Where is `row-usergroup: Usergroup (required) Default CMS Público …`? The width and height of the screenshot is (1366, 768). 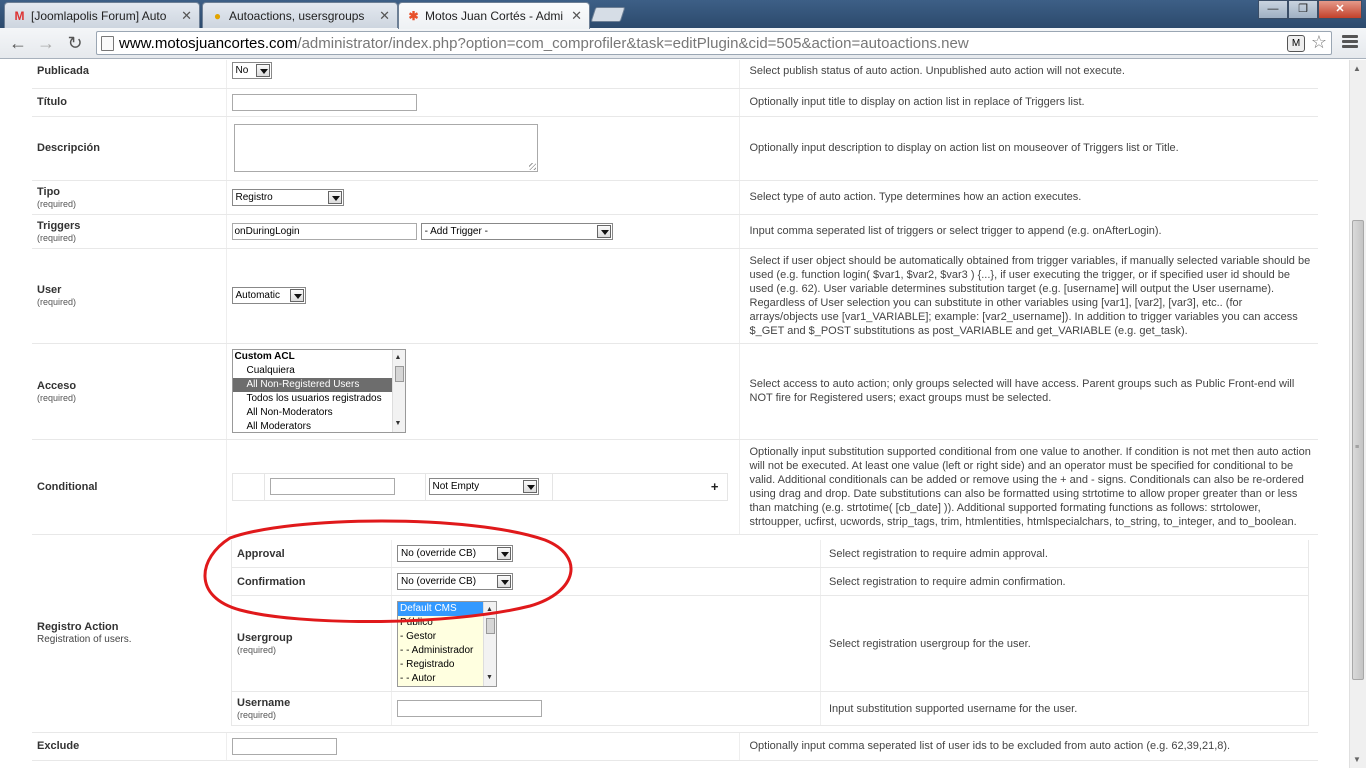 row-usergroup: Usergroup (required) Default CMS Público … is located at coordinates (770, 644).